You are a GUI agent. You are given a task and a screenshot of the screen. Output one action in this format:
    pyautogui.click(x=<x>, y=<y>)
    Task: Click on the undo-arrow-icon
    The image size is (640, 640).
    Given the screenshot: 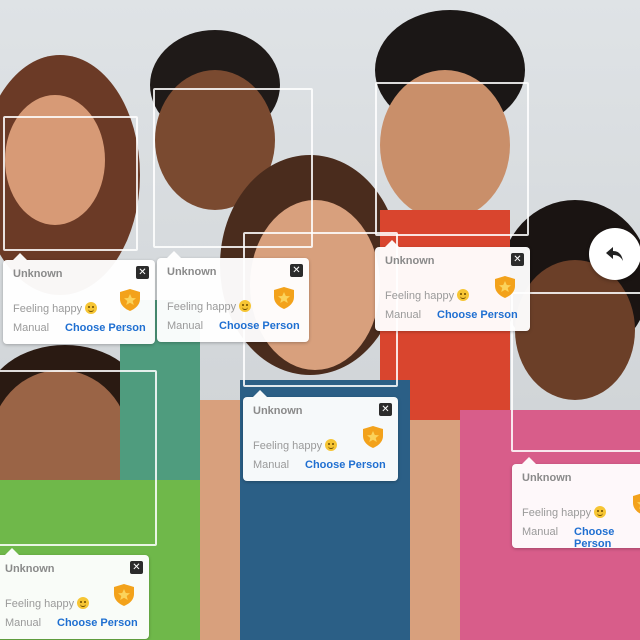 What is the action you would take?
    pyautogui.click(x=614, y=254)
    